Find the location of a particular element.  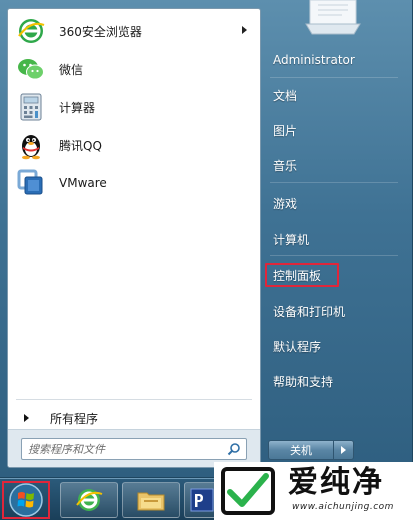

program-label: 计算器 is located at coordinates (77, 107).